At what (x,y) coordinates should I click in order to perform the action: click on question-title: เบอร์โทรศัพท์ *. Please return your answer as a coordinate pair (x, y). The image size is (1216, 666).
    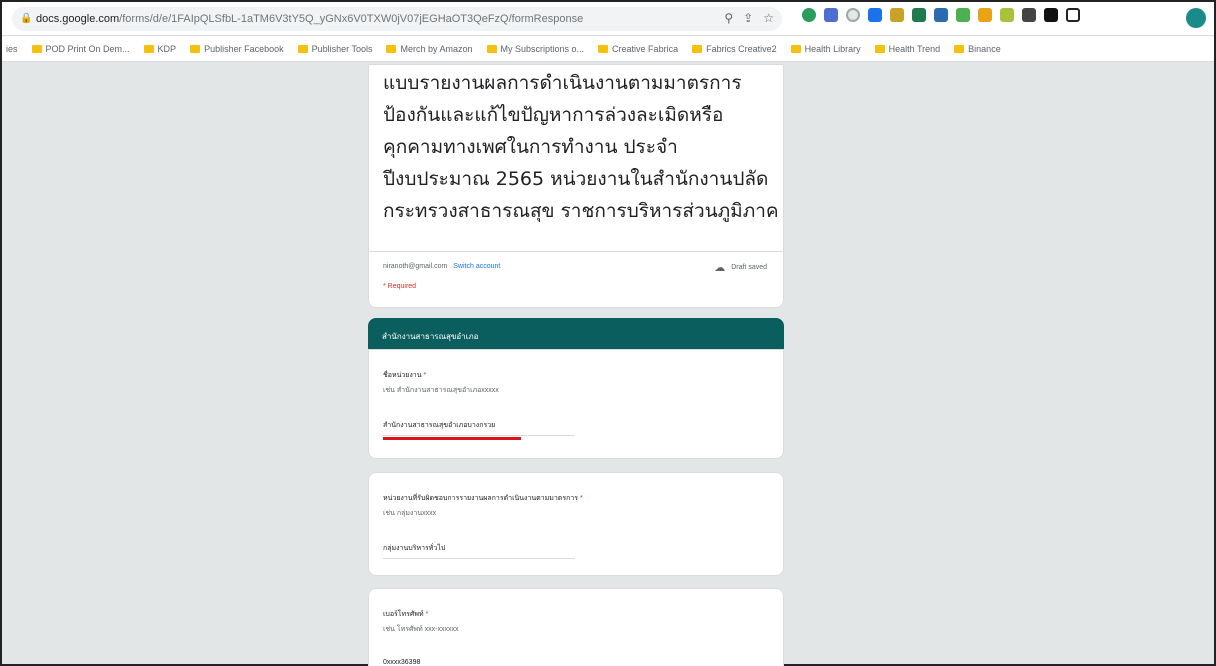
    Looking at the image, I should click on (406, 614).